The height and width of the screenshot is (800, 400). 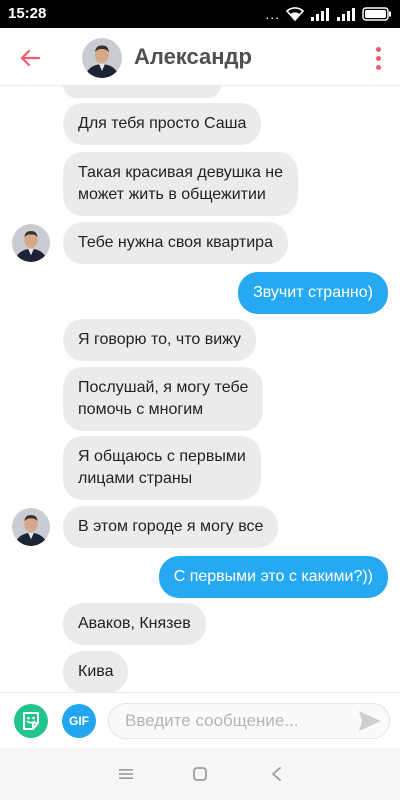 What do you see at coordinates (162, 456) in the screenshot?
I see `message-text-line: Я общаюсь с первыми` at bounding box center [162, 456].